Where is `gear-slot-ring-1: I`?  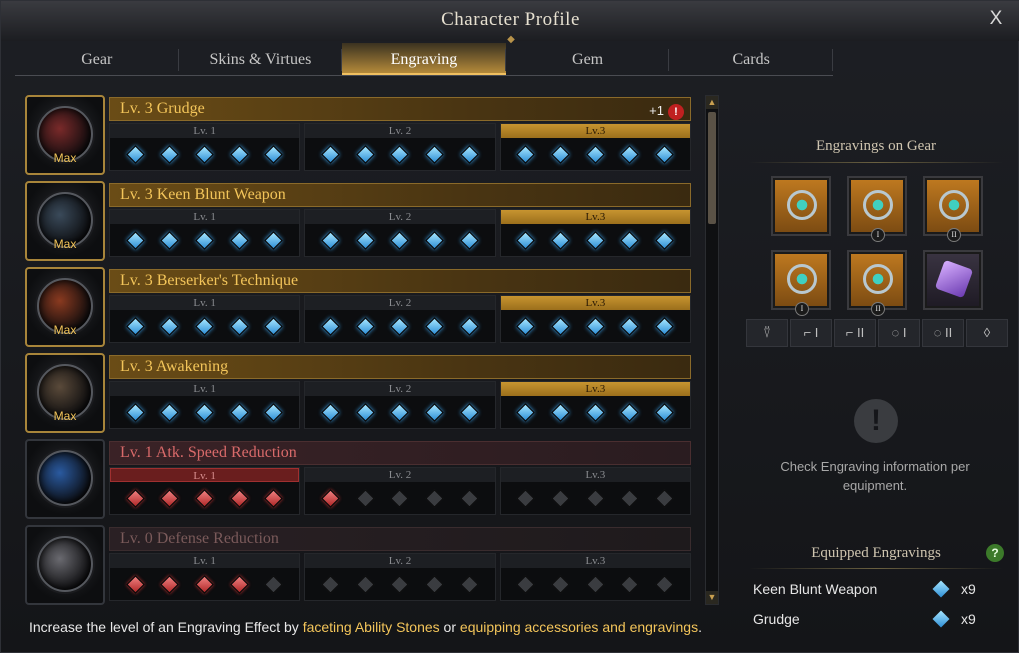
gear-slot-ring-1: I is located at coordinates (801, 283).